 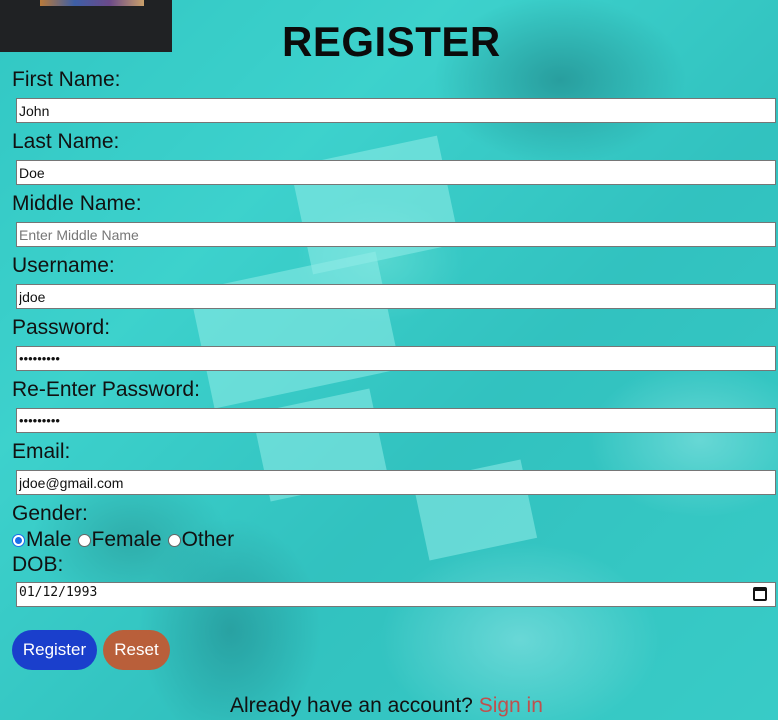 What do you see at coordinates (61, 327) in the screenshot?
I see `password-label: Password:` at bounding box center [61, 327].